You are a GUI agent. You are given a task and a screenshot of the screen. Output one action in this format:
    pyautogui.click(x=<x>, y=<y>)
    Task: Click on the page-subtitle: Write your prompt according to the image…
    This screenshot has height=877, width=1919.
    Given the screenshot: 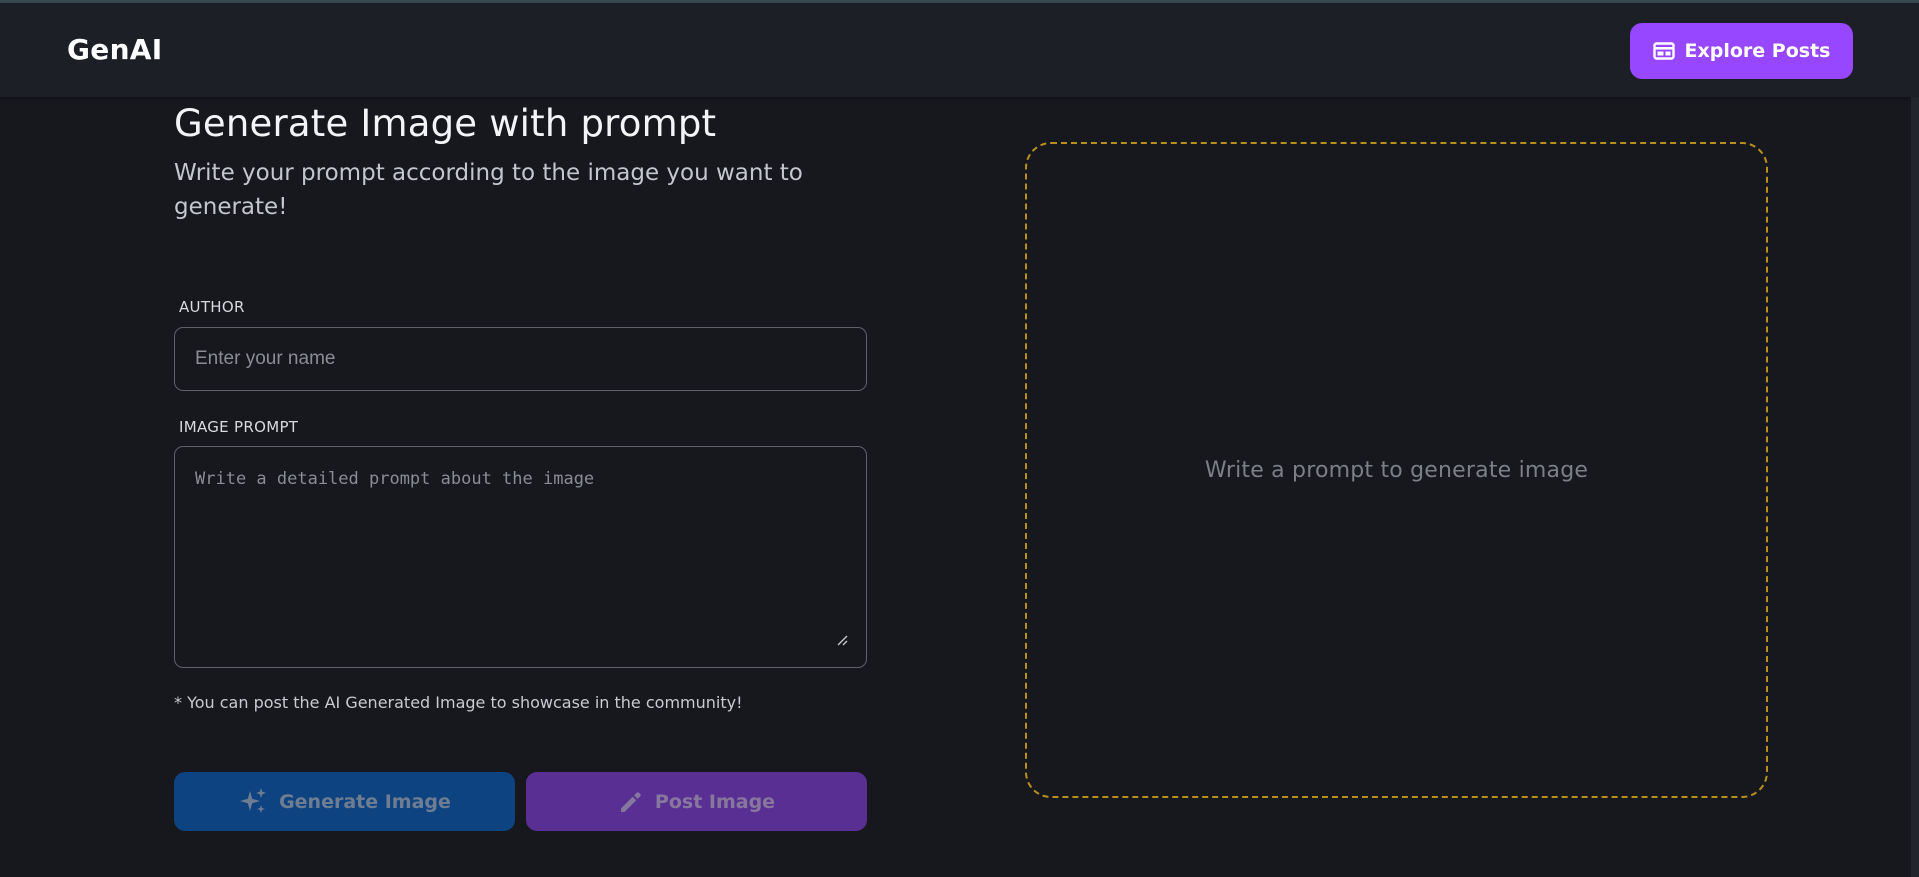 What is the action you would take?
    pyautogui.click(x=488, y=190)
    